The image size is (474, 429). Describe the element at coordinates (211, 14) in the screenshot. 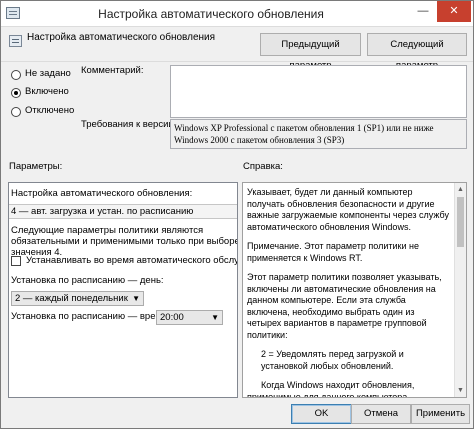

I see `window-title: Настройка автоматического обновления` at that location.